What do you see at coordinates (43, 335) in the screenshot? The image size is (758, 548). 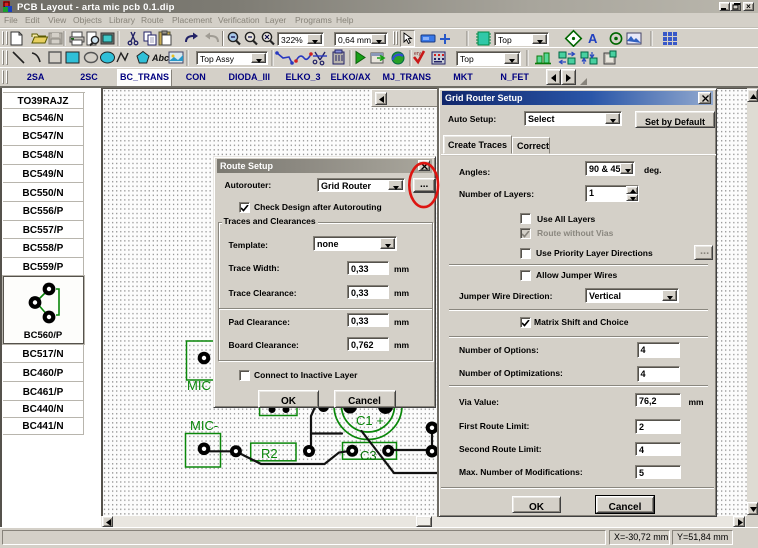 I see `svg-text: BC560/P` at bounding box center [43, 335].